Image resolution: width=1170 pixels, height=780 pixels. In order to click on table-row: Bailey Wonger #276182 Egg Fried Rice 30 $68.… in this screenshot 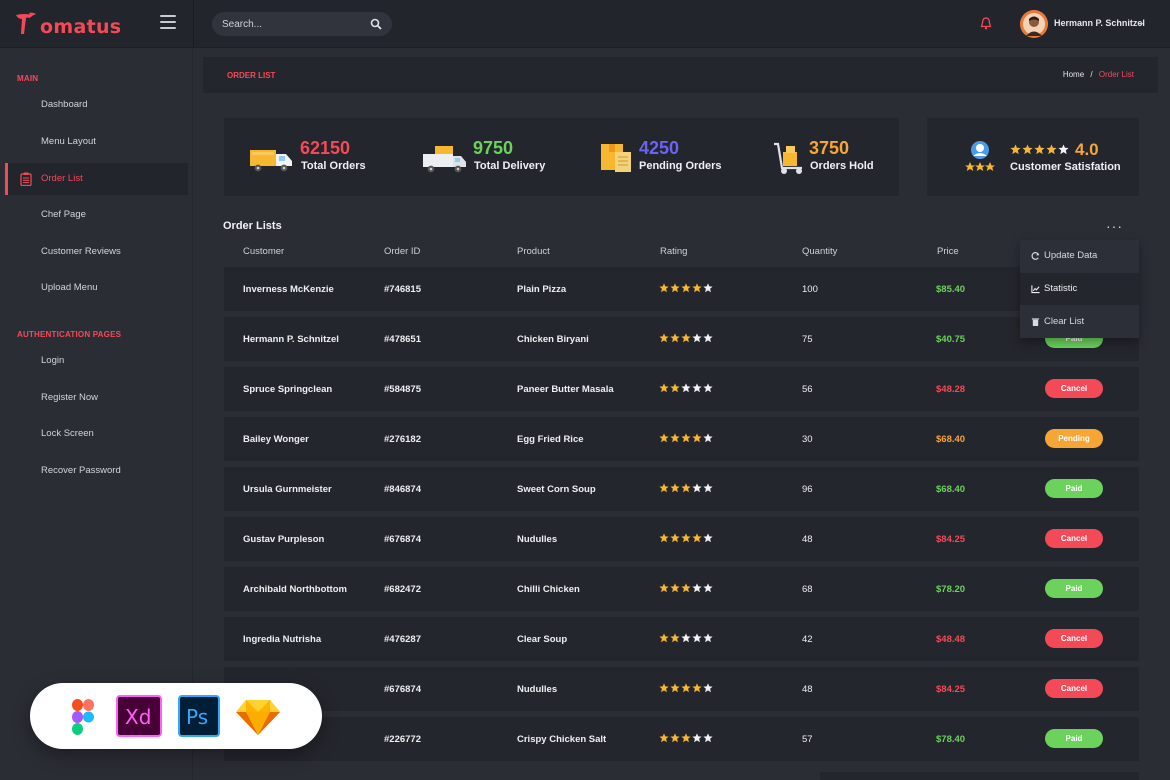, I will do `click(681, 439)`.